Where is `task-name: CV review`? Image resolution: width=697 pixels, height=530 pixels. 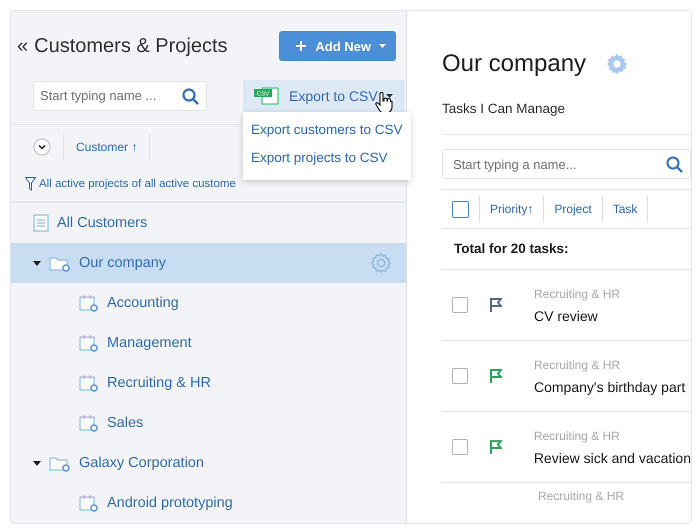
task-name: CV review is located at coordinates (577, 316).